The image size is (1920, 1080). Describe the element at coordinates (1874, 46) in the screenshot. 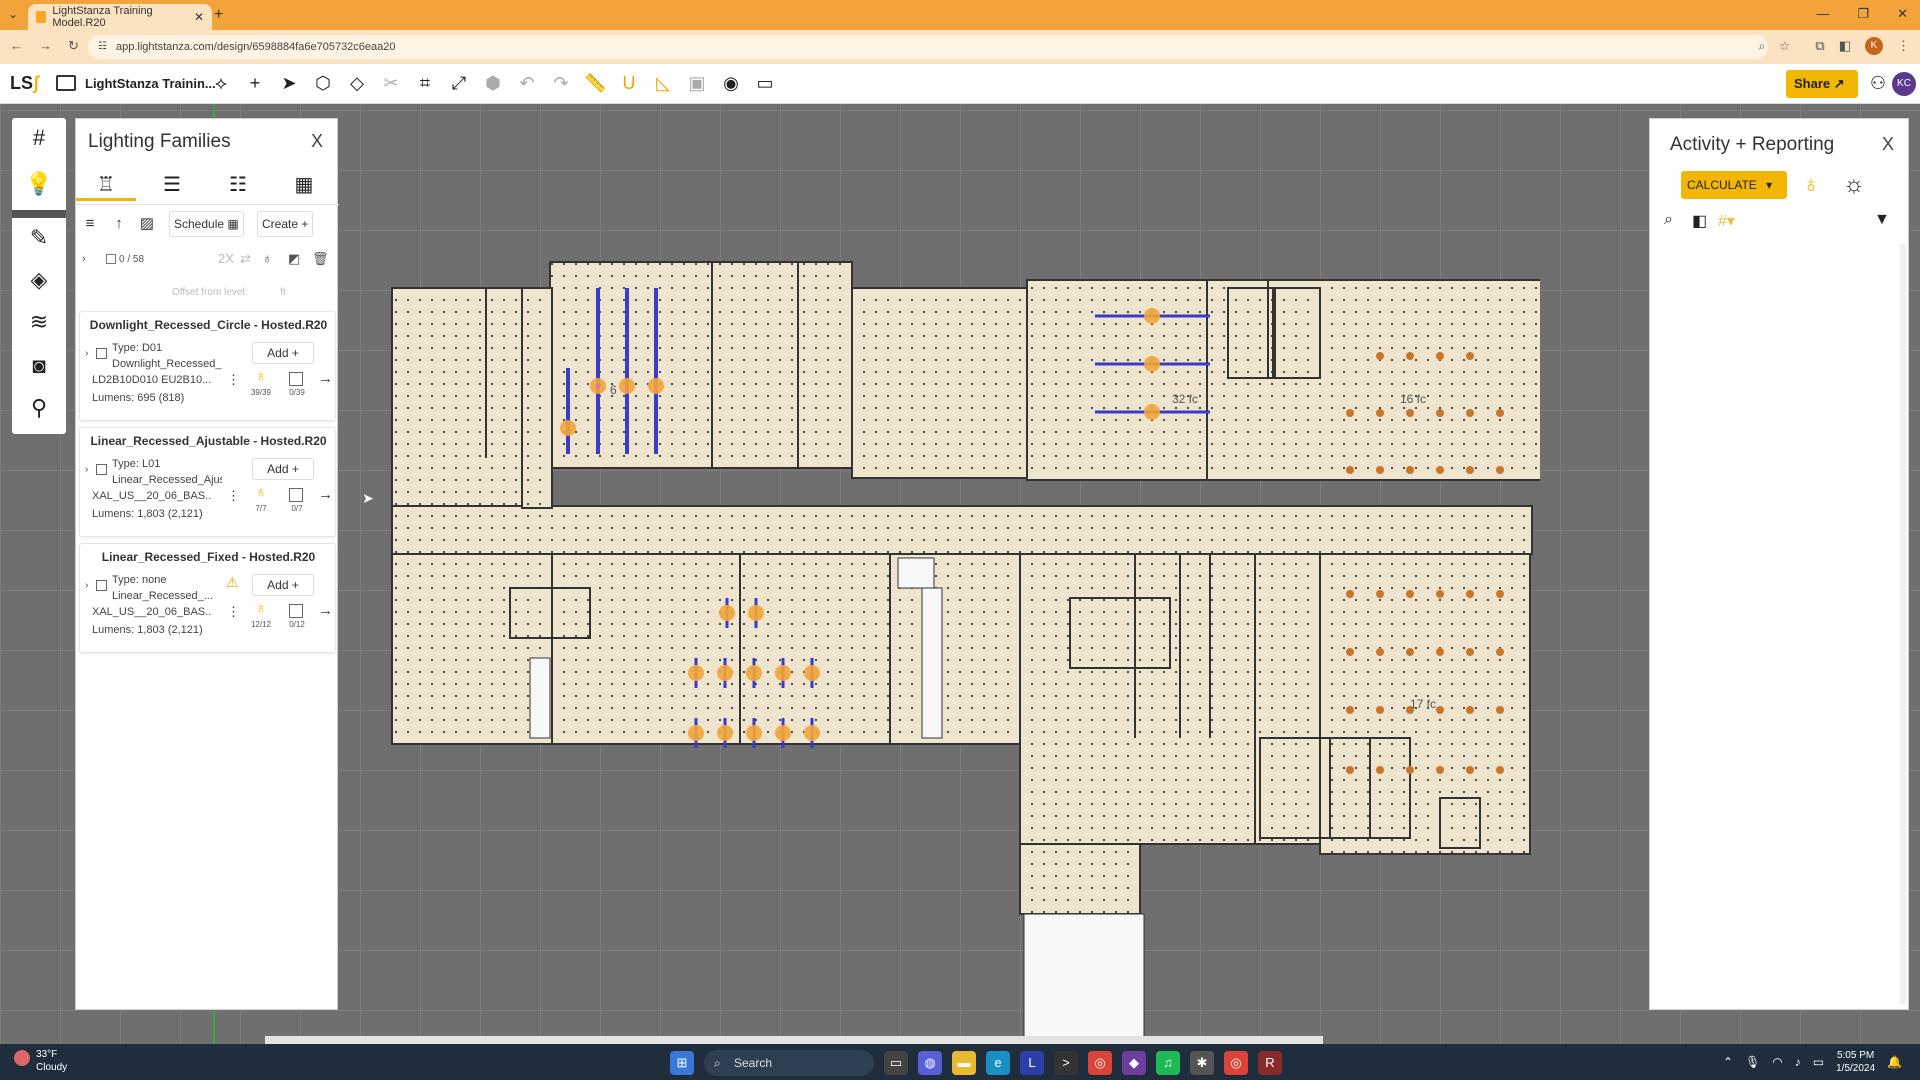

I see `browser-profile-avatar: K` at that location.